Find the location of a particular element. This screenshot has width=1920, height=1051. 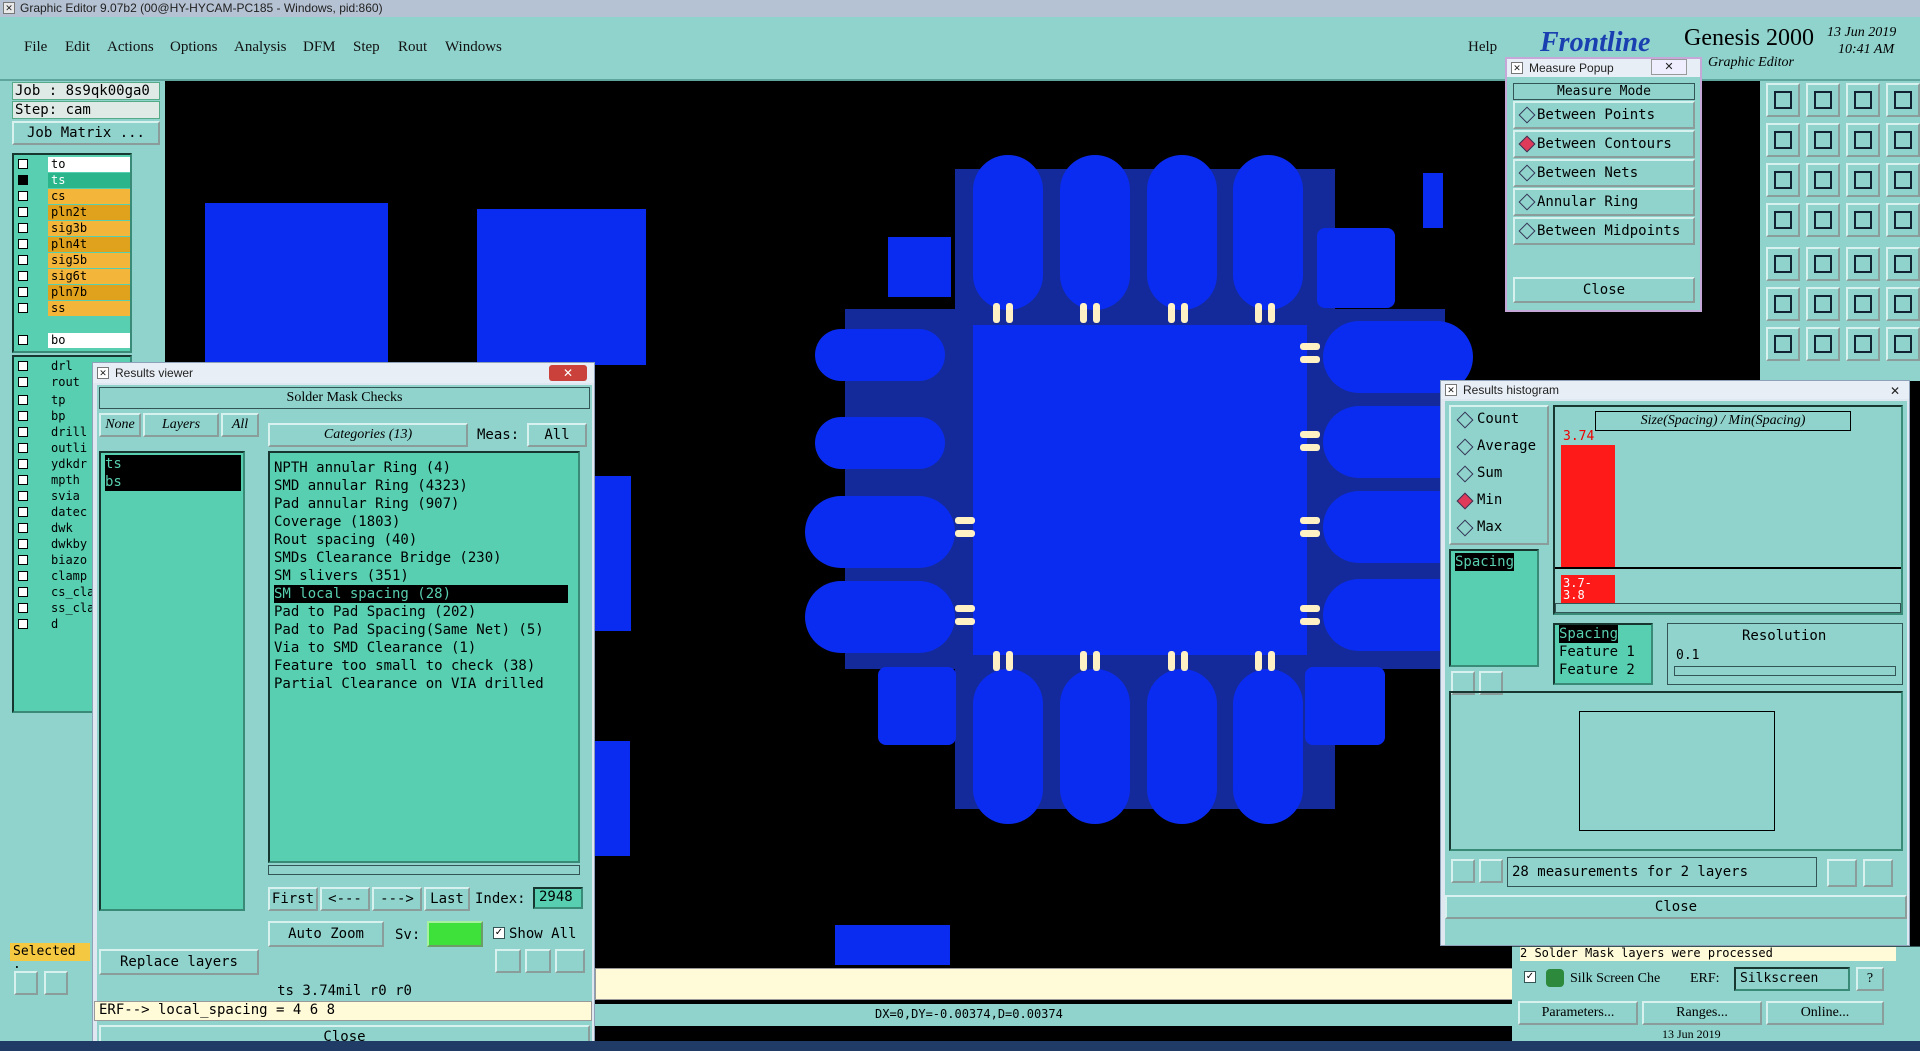

menu-edit: Edit is located at coordinates (77, 47).